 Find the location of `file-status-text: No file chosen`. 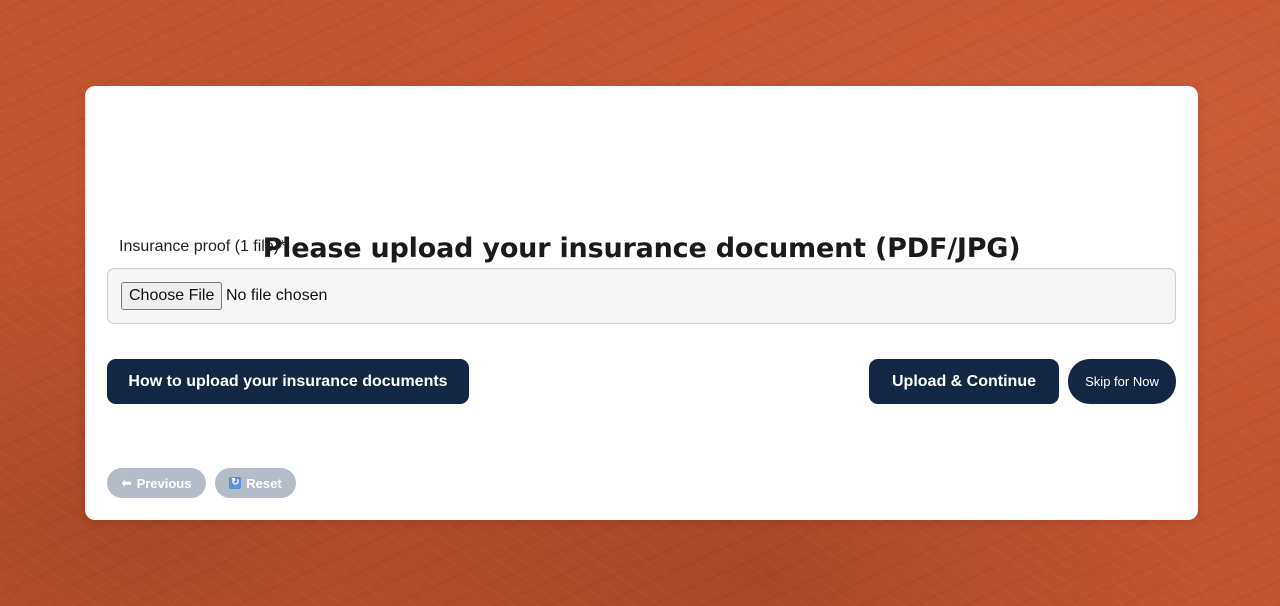

file-status-text: No file chosen is located at coordinates (277, 295).